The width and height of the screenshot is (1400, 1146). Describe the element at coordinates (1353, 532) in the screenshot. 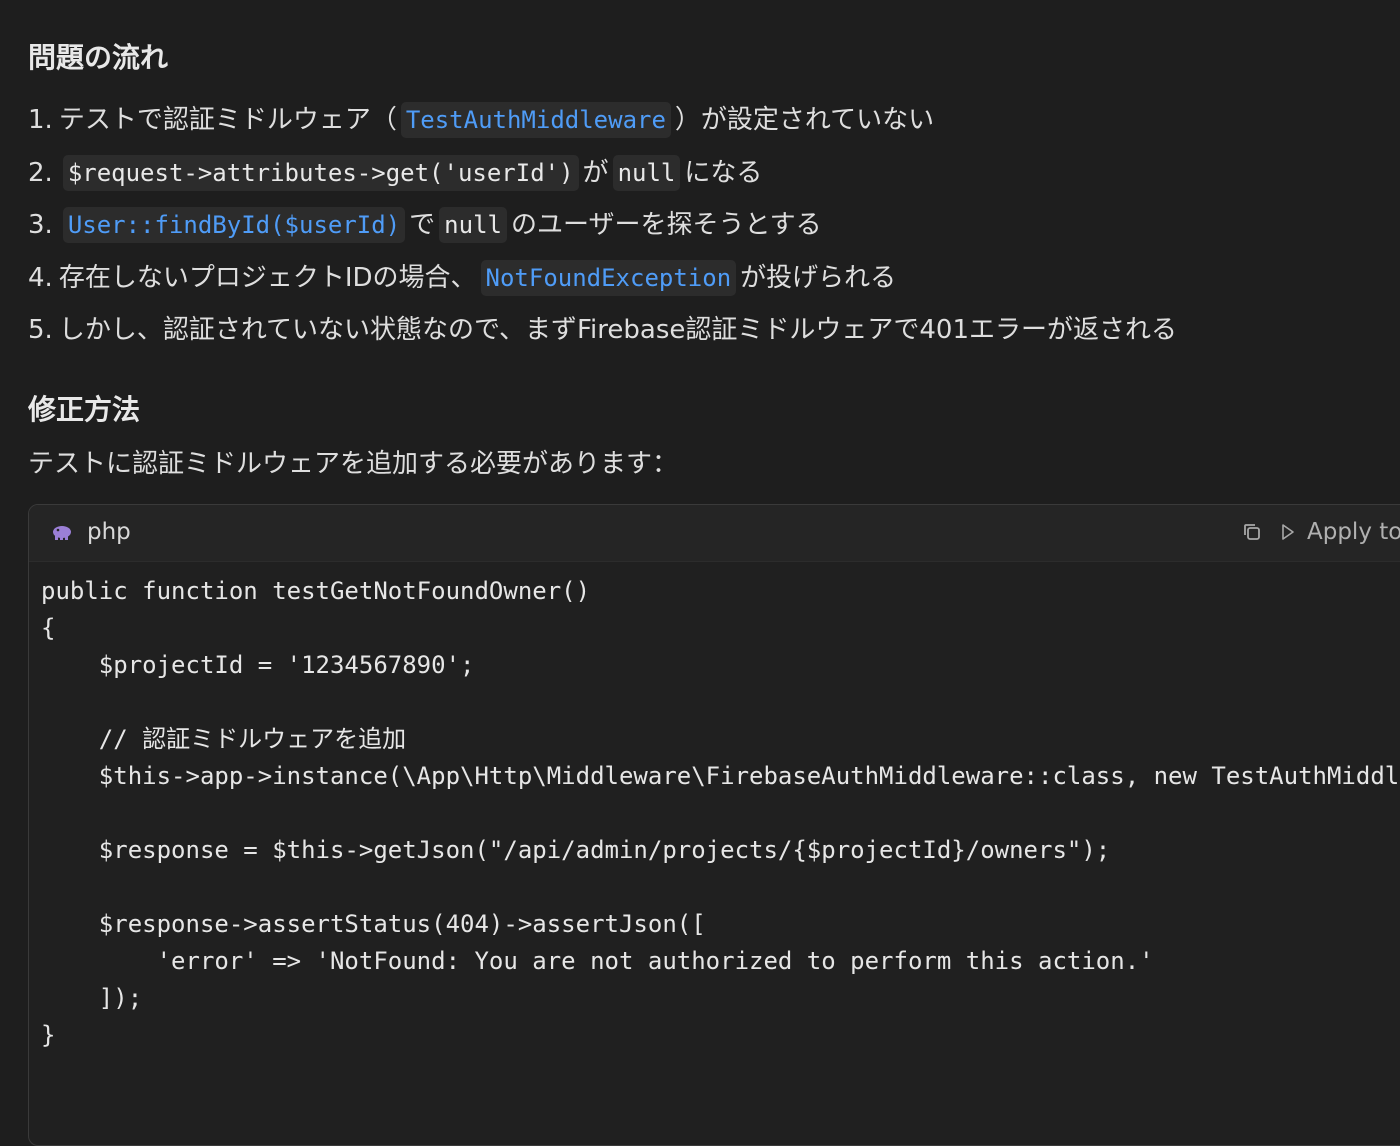

I see `apply-button-label: Apply to` at that location.